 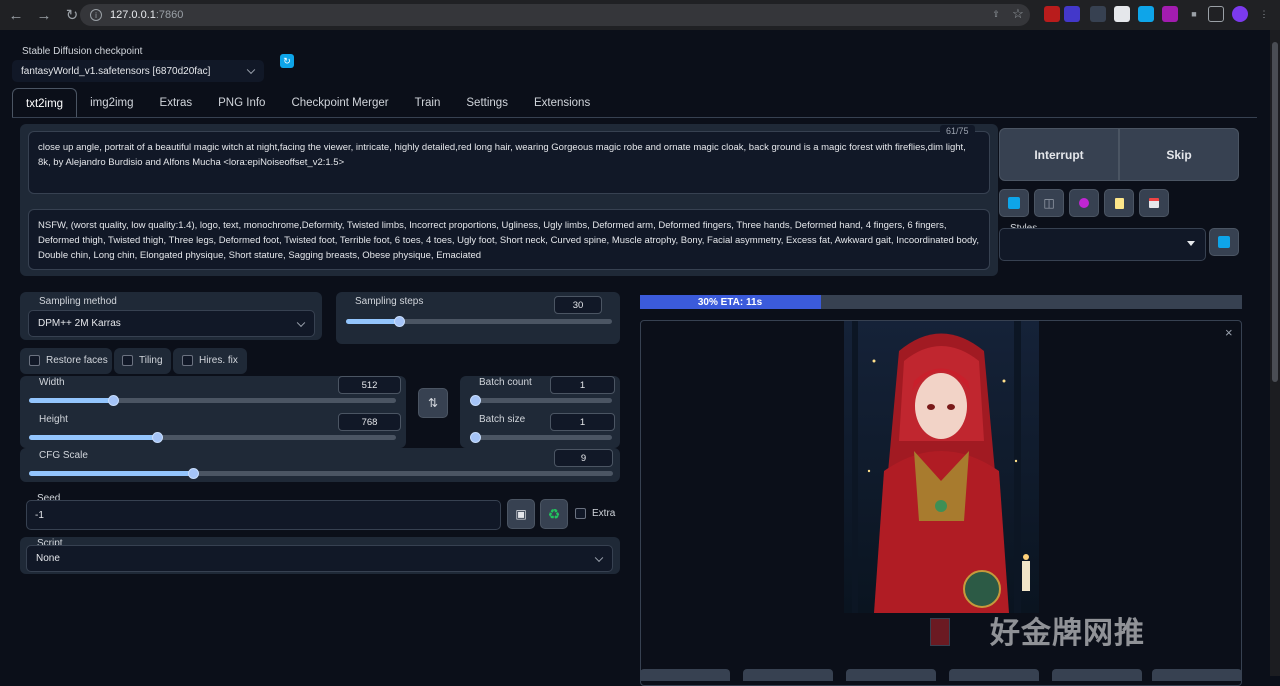 What do you see at coordinates (44, 15) in the screenshot?
I see `forward-icon: →` at bounding box center [44, 15].